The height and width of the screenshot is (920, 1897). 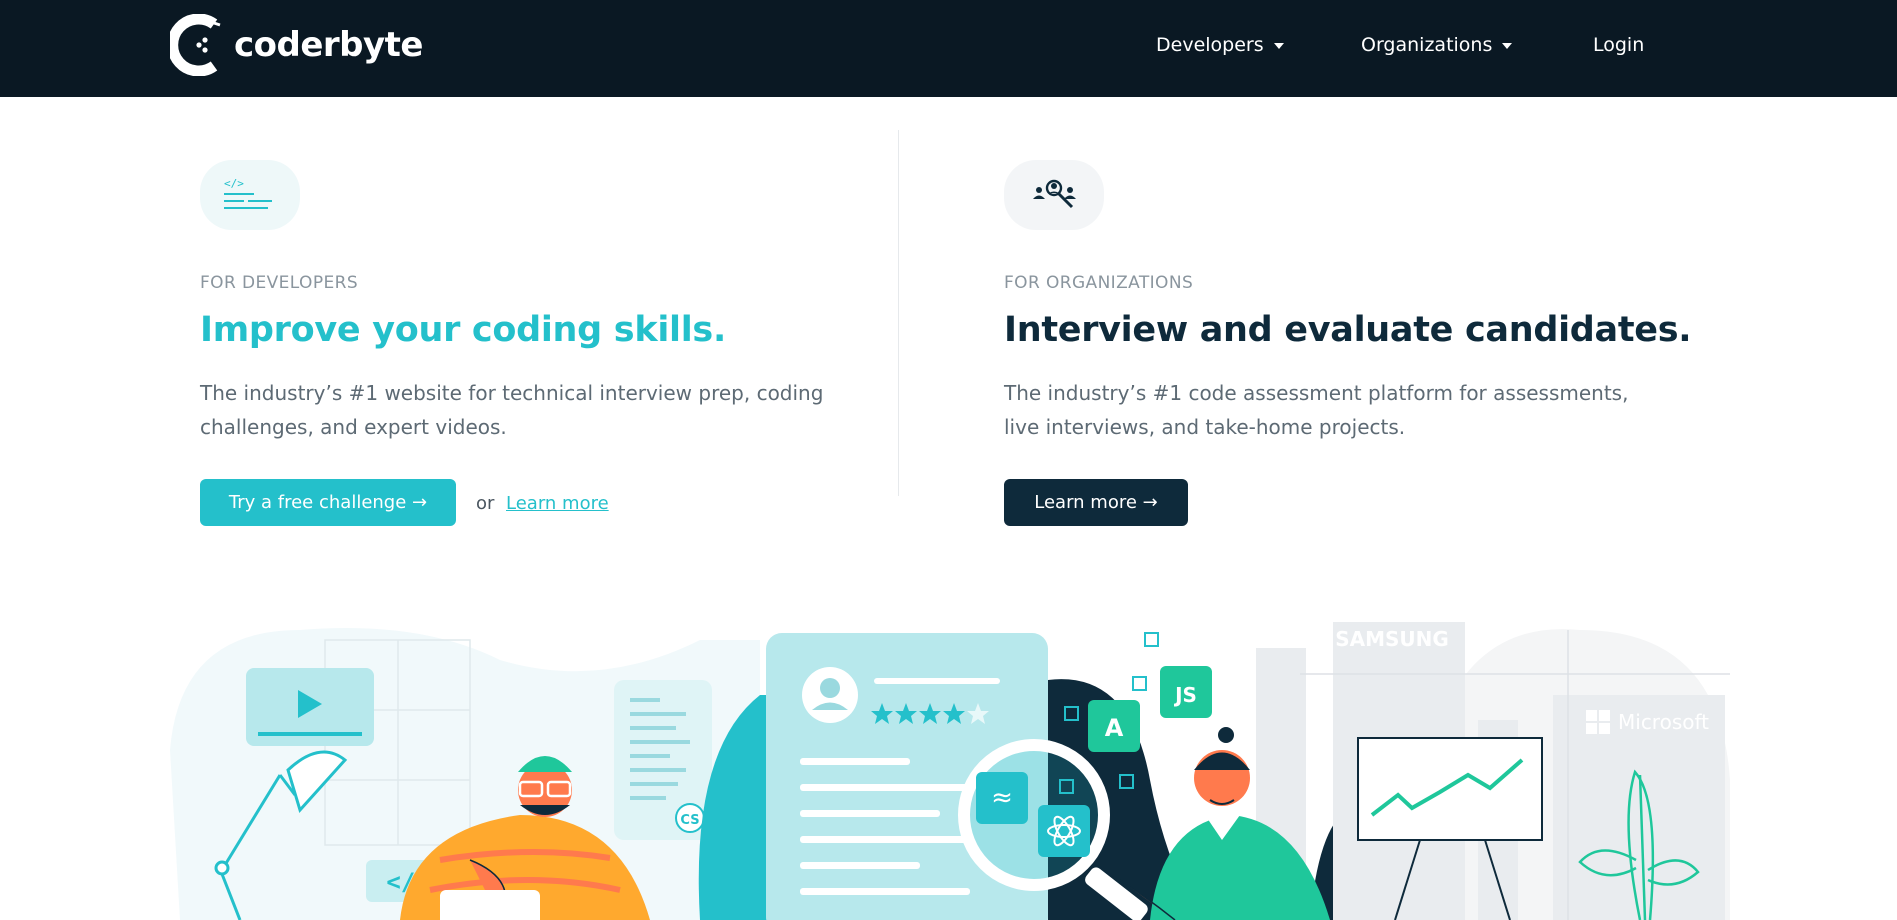 What do you see at coordinates (1427, 45) in the screenshot?
I see `nav-organizations-label: Organizations` at bounding box center [1427, 45].